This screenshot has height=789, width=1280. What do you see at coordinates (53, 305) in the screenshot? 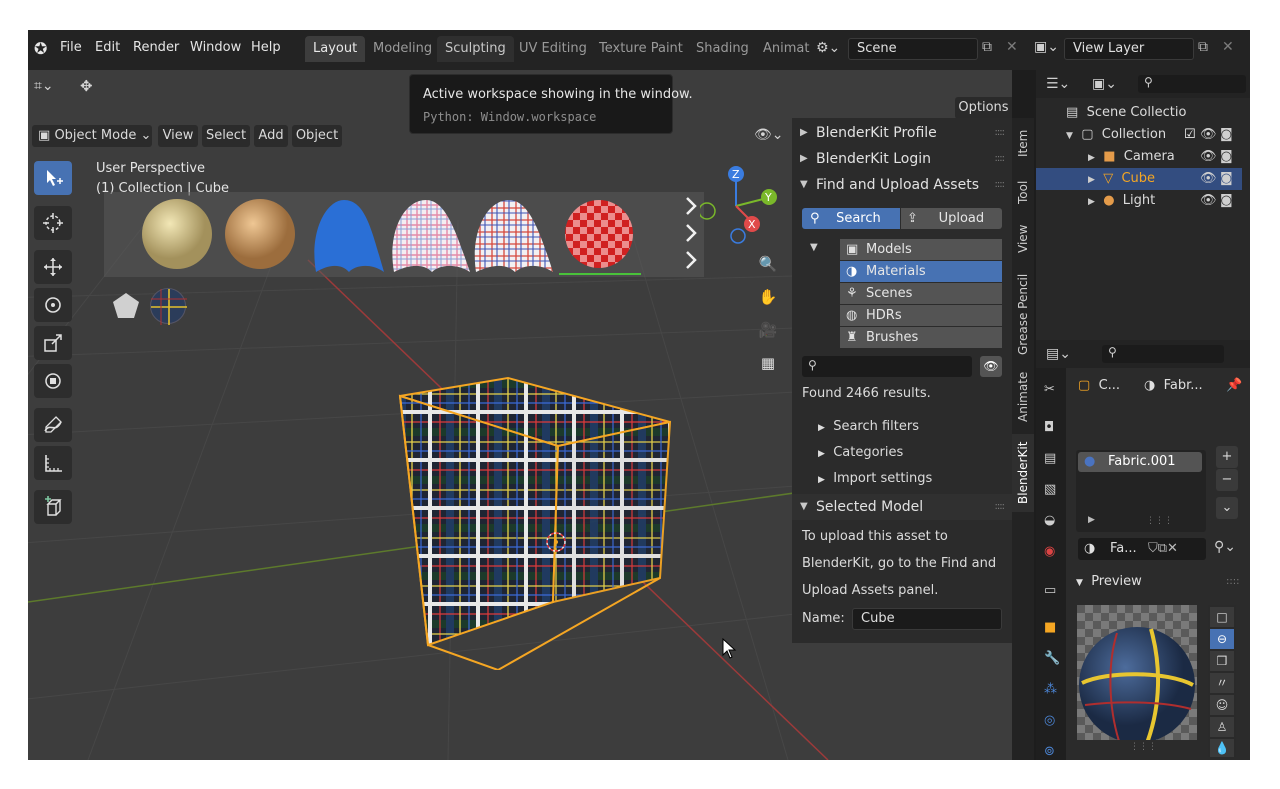
I see `rotate-tool` at bounding box center [53, 305].